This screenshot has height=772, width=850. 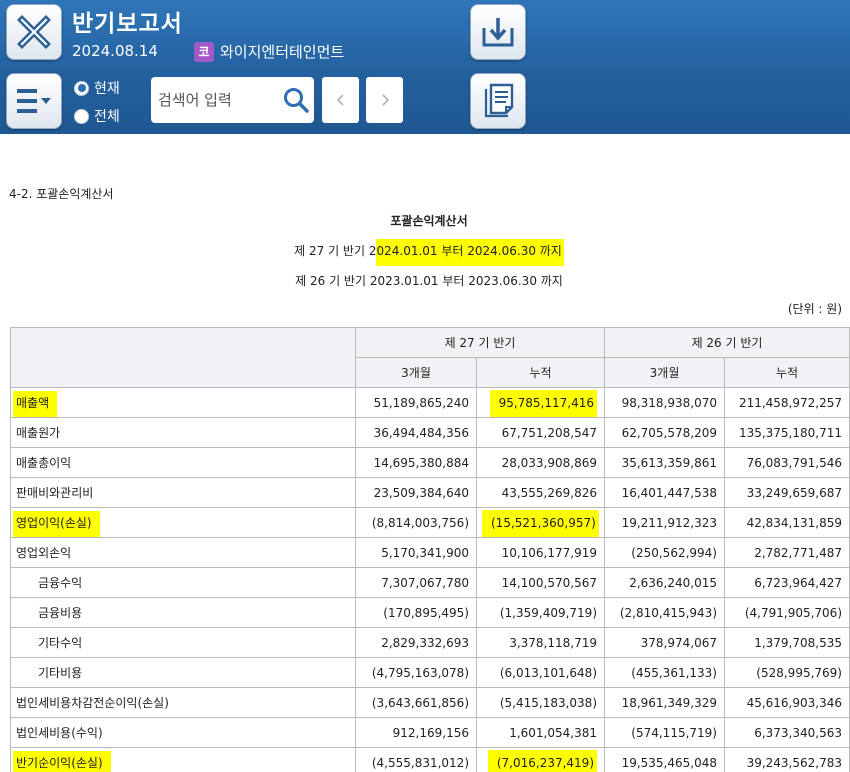 What do you see at coordinates (183, 432) in the screenshot?
I see `account-label: 매출원가` at bounding box center [183, 432].